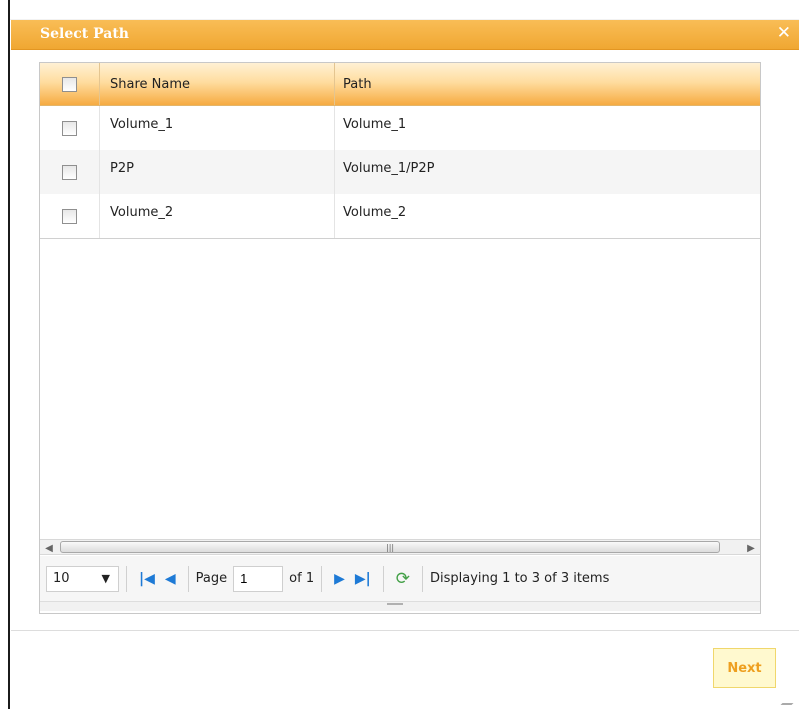 The width and height of the screenshot is (799, 709). What do you see at coordinates (84, 34) in the screenshot?
I see `dialog-title: Select Path` at bounding box center [84, 34].